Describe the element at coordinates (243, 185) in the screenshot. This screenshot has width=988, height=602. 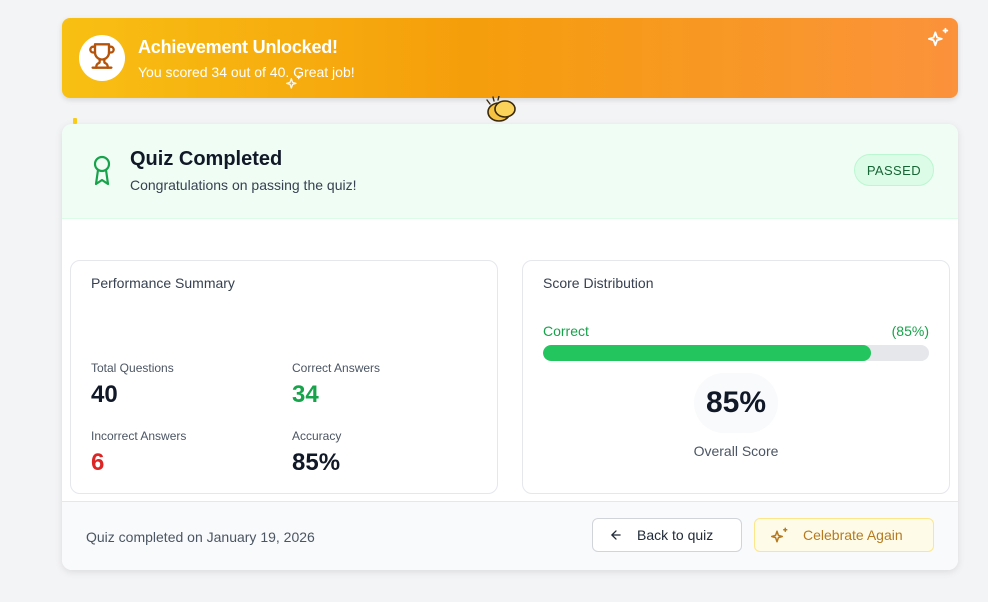
I see `page-subtitle: Congratulations on passing the quiz!` at that location.